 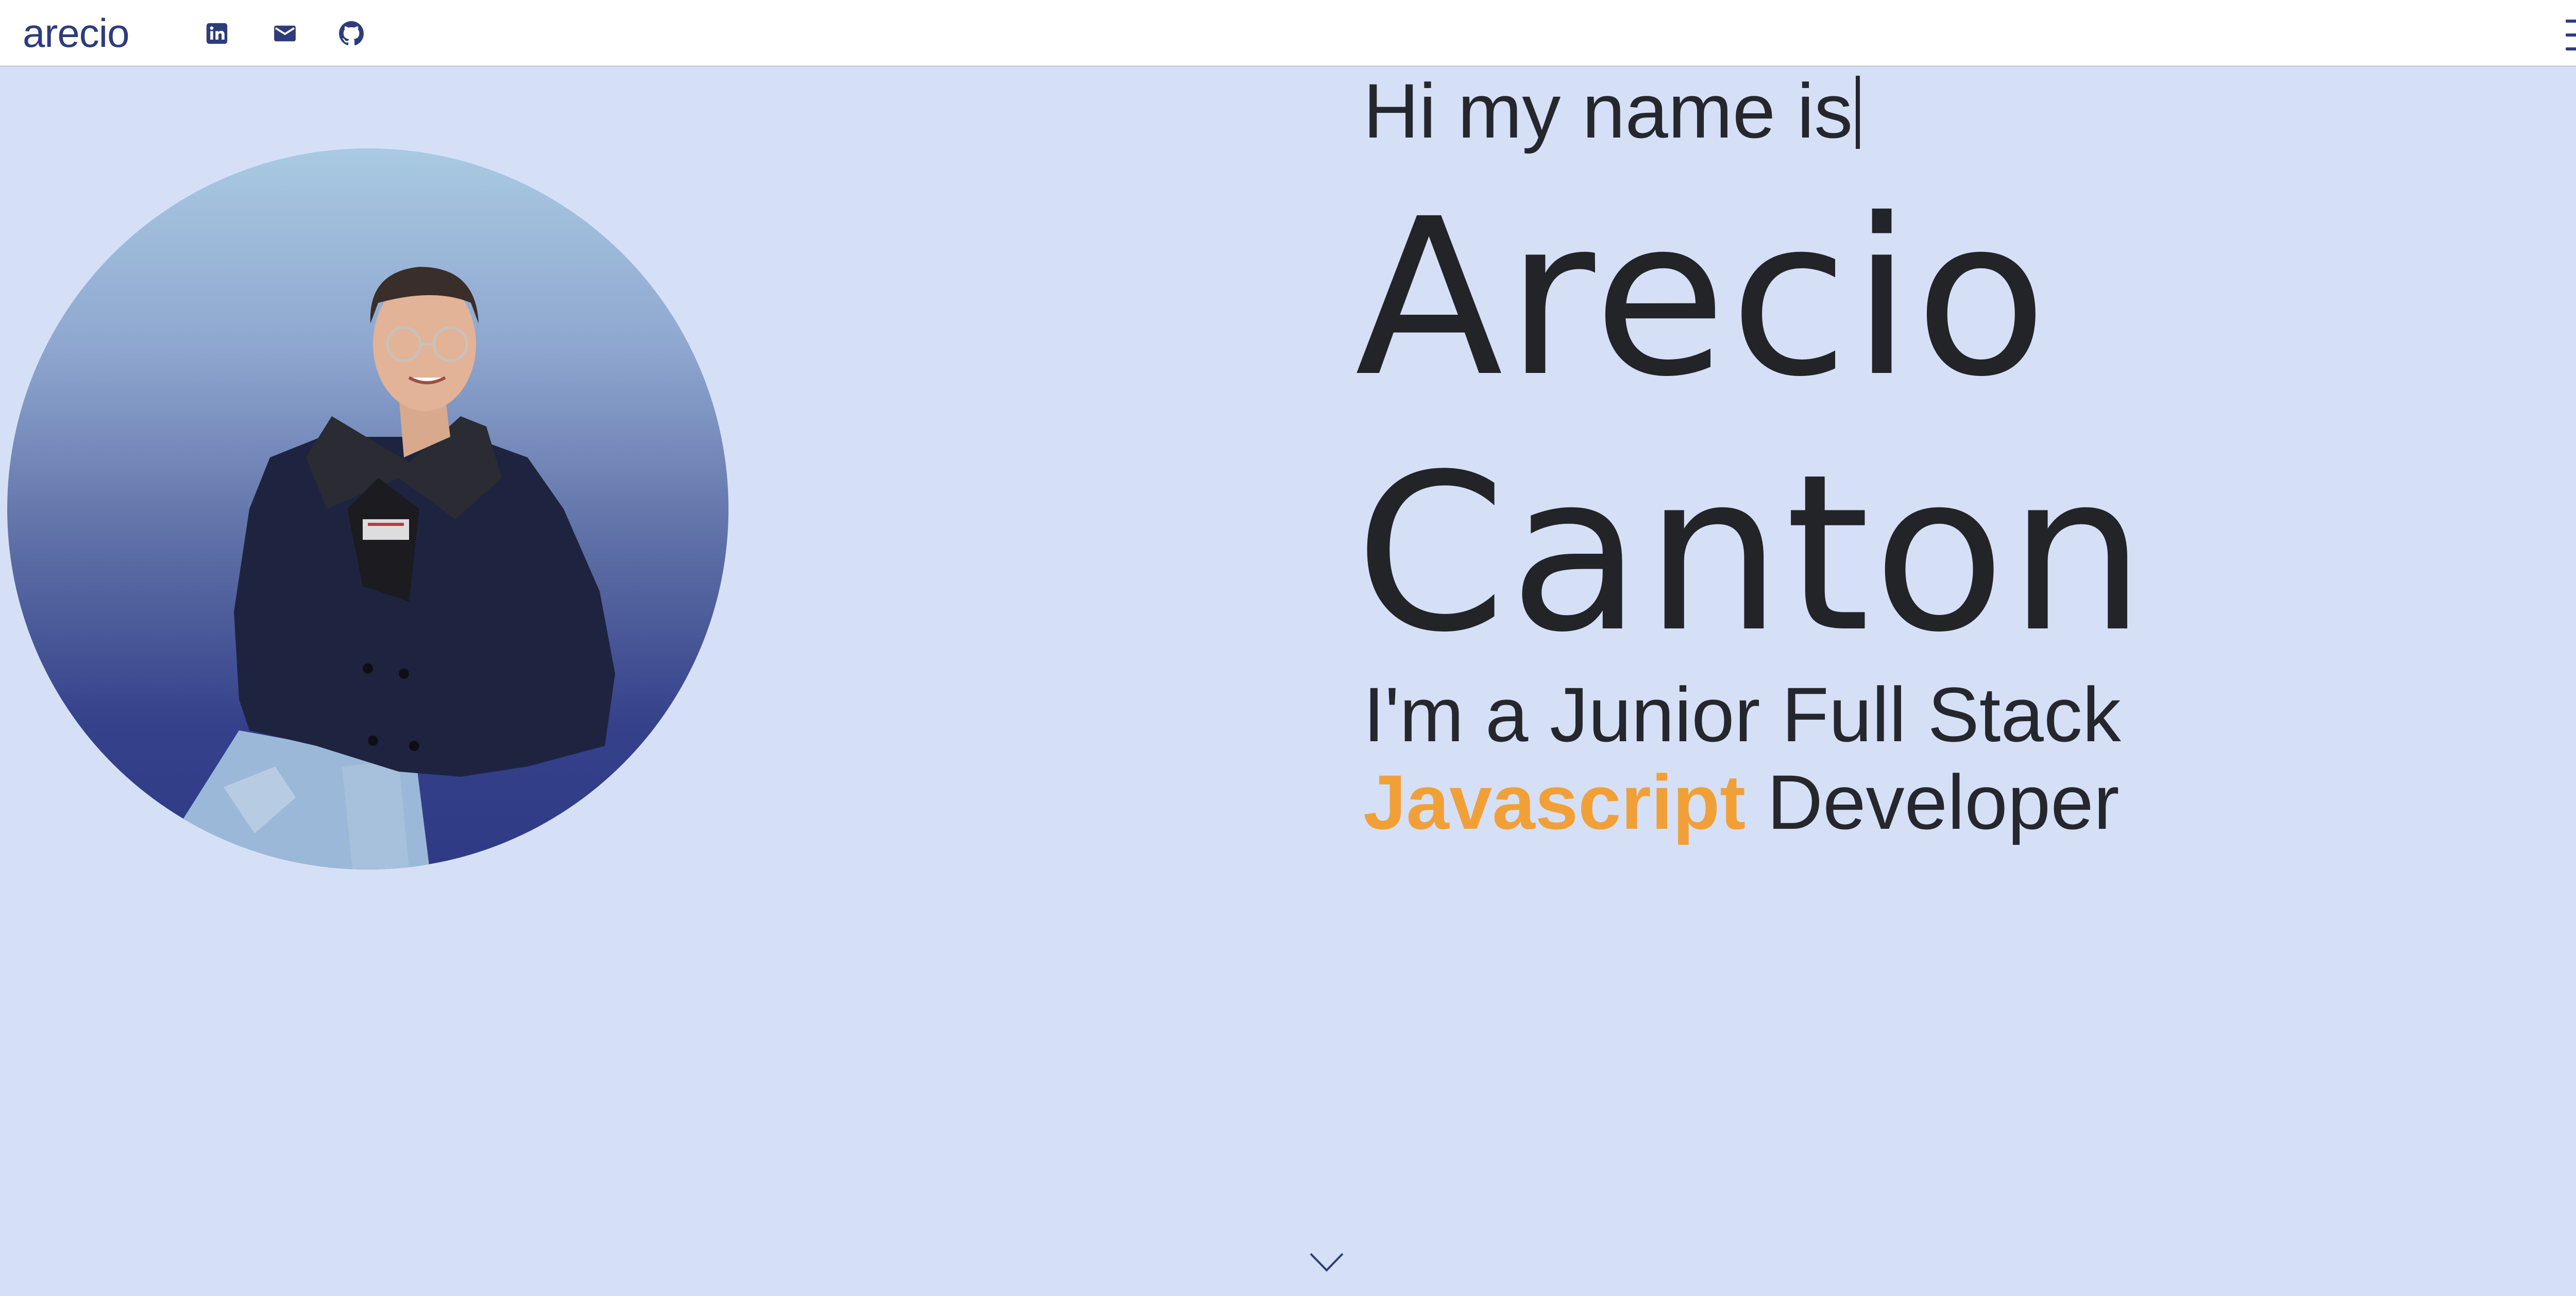 What do you see at coordinates (76, 33) in the screenshot?
I see `brand-logo: arecio` at bounding box center [76, 33].